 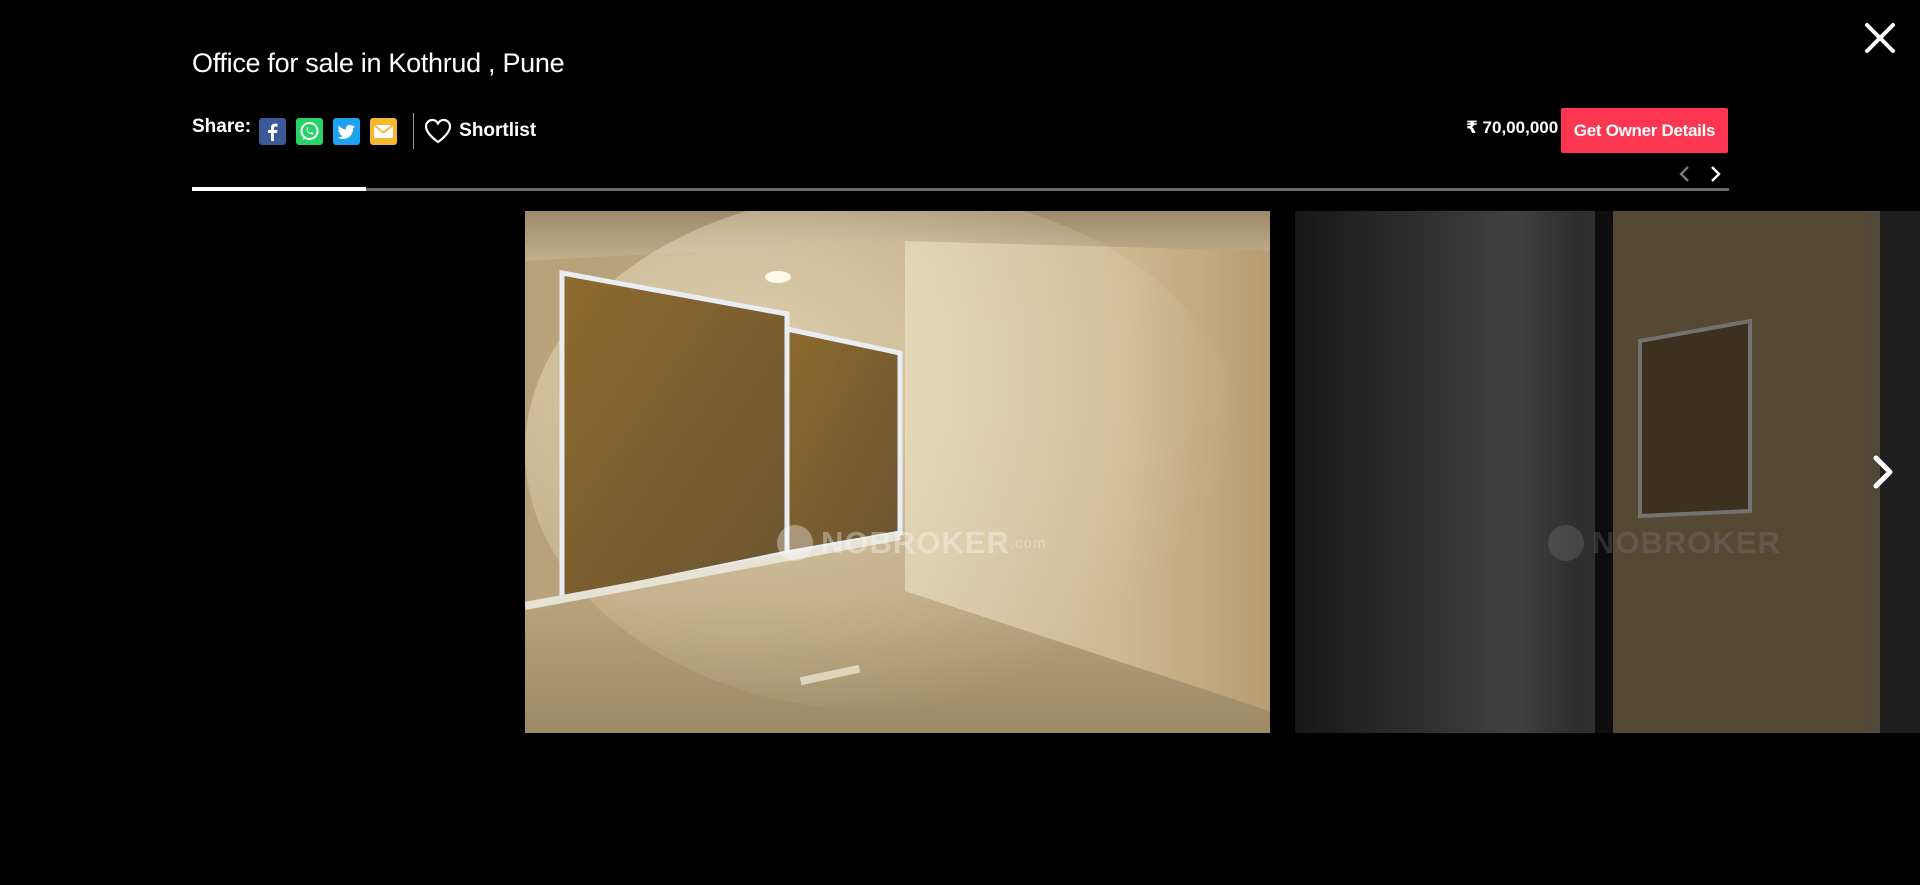 I want to click on chevron-right-icon, so click(x=1715, y=174).